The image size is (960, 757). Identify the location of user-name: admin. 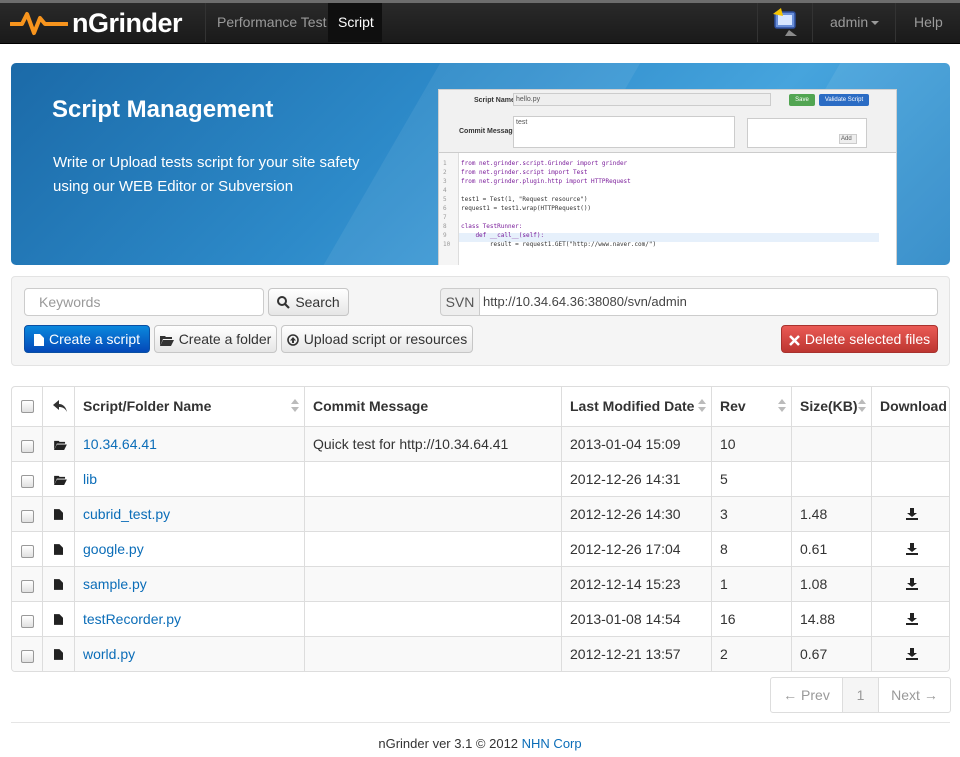
(849, 22).